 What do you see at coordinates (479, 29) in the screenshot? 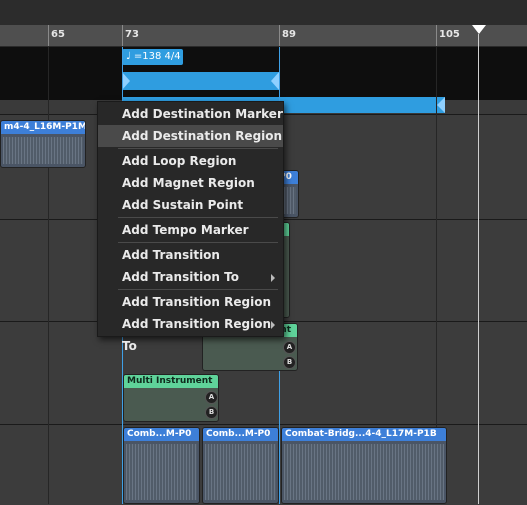
I see `playhead-icon` at bounding box center [479, 29].